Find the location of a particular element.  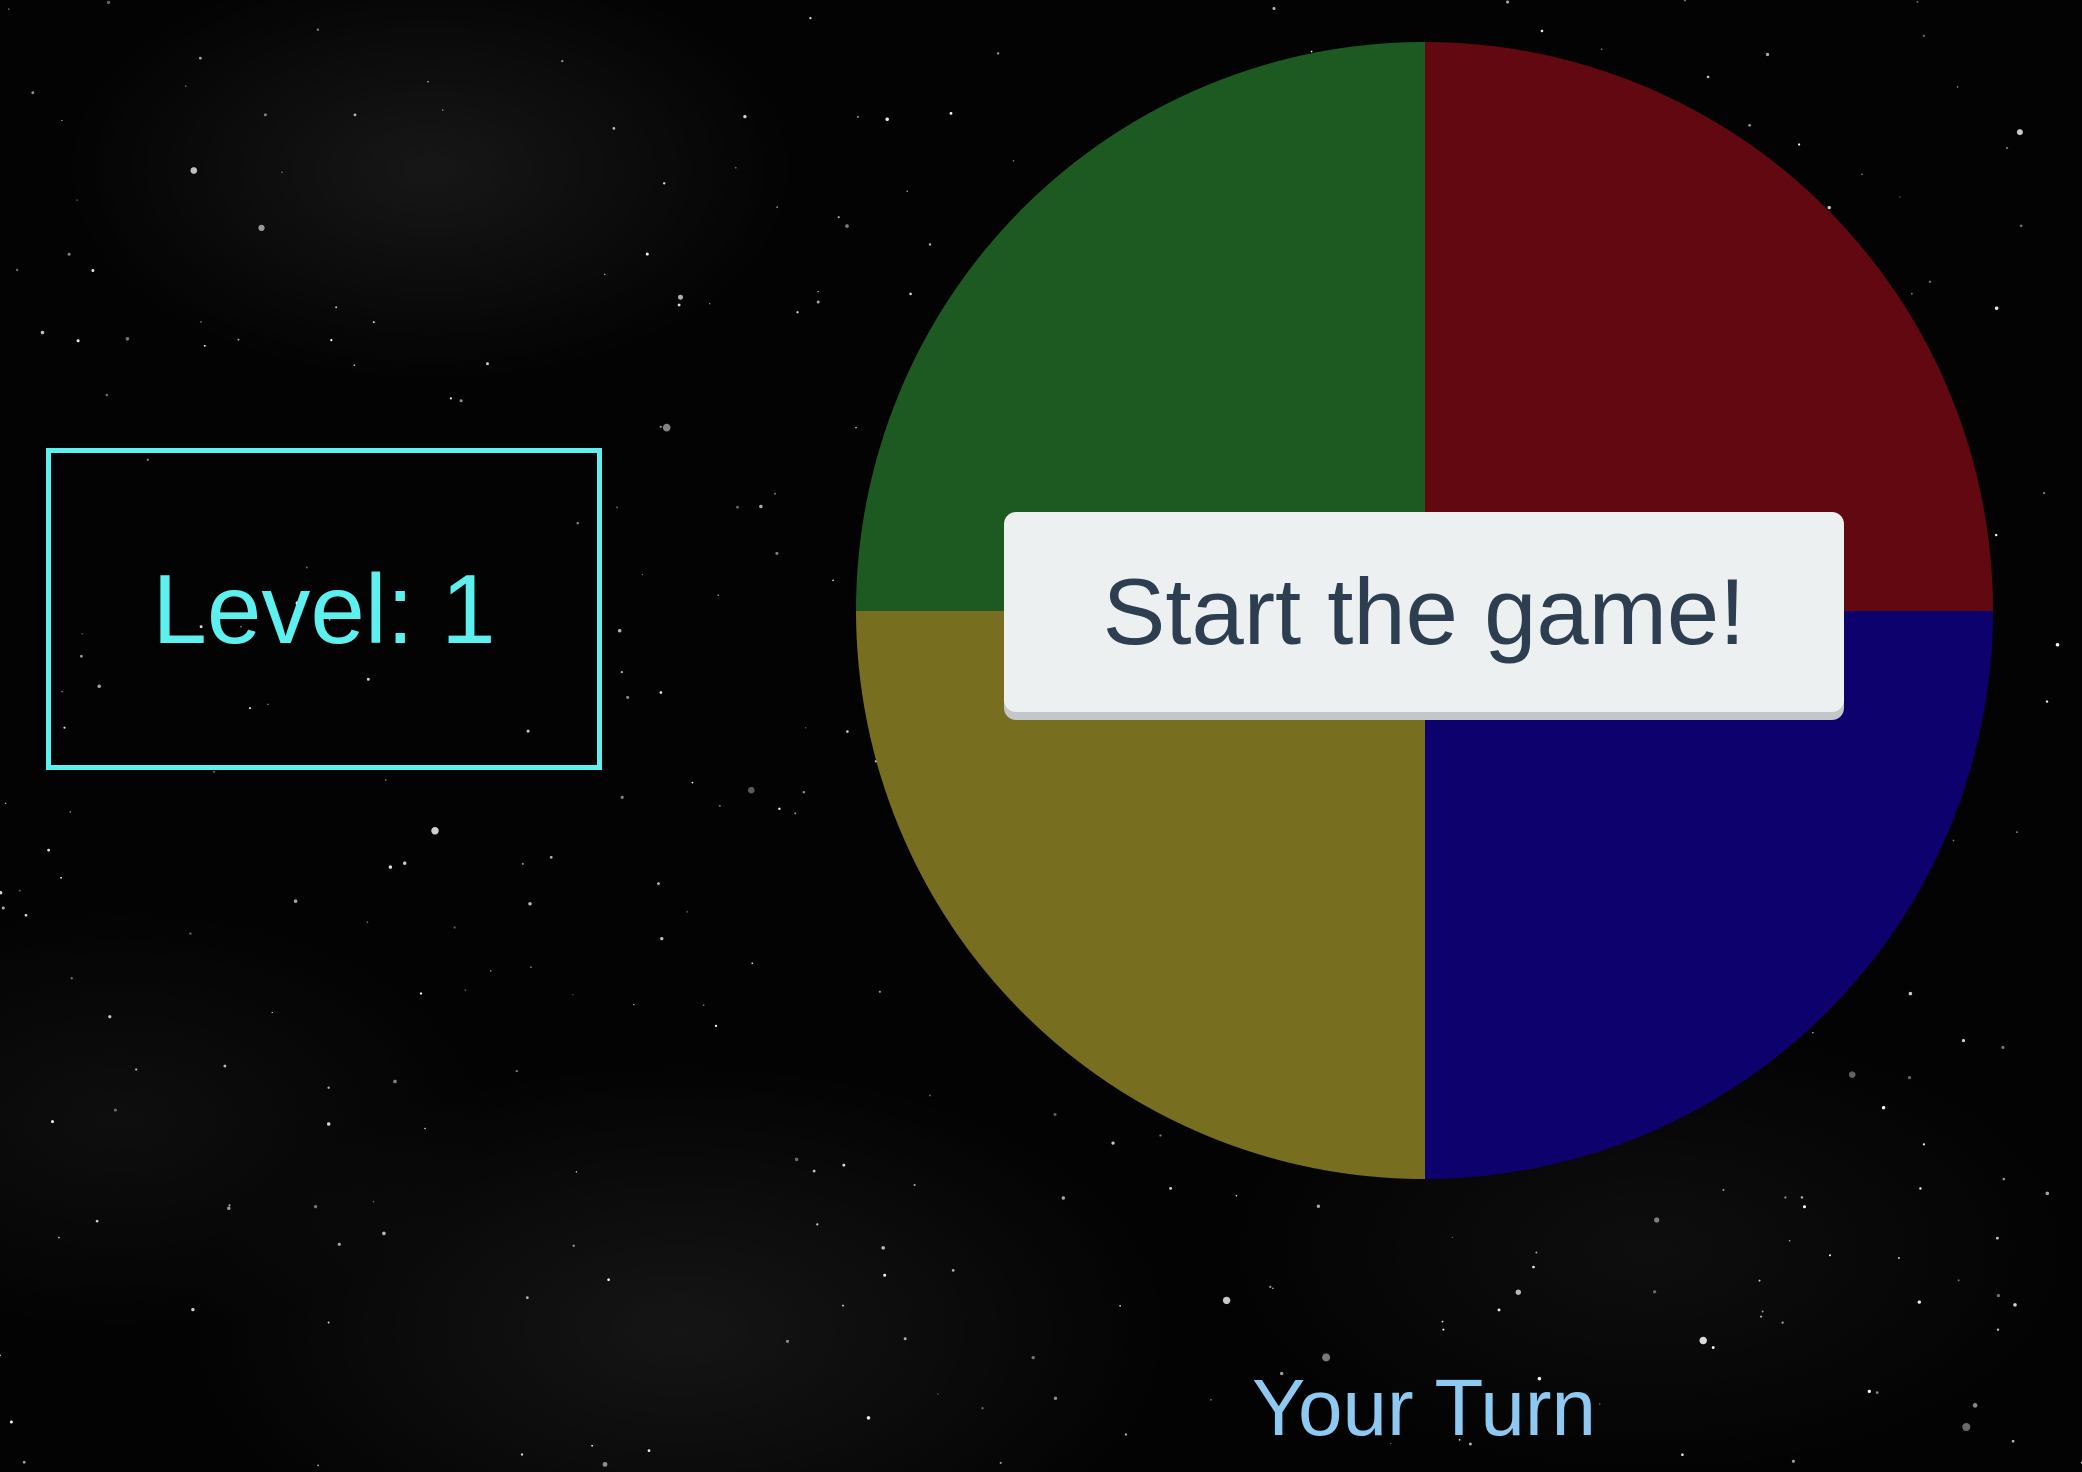

level-text: Level: 1 is located at coordinates (324, 609).